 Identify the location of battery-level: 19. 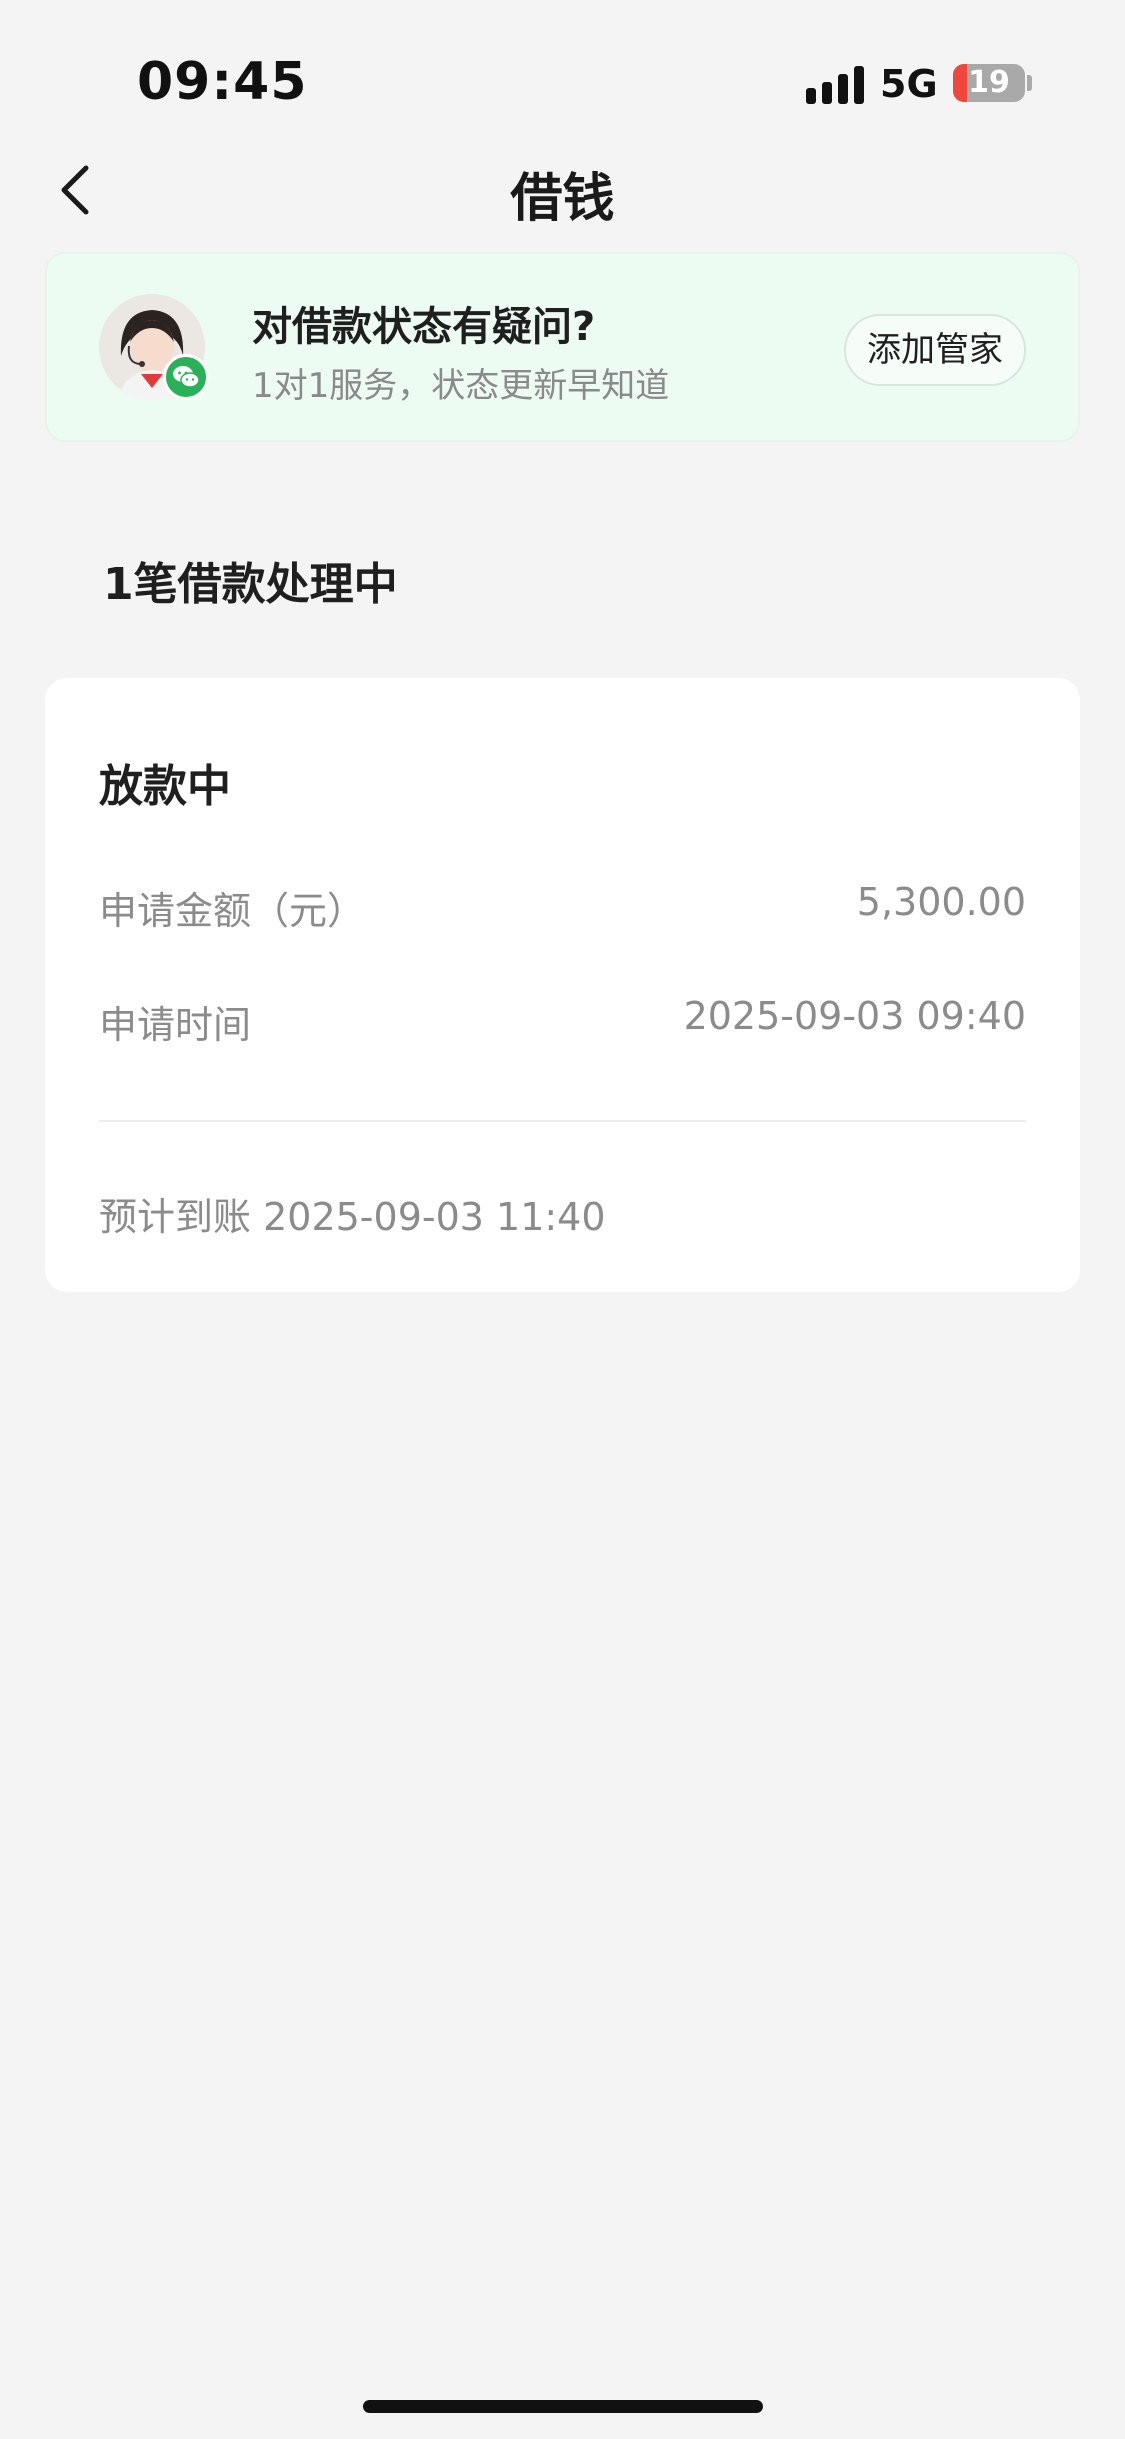
(989, 82).